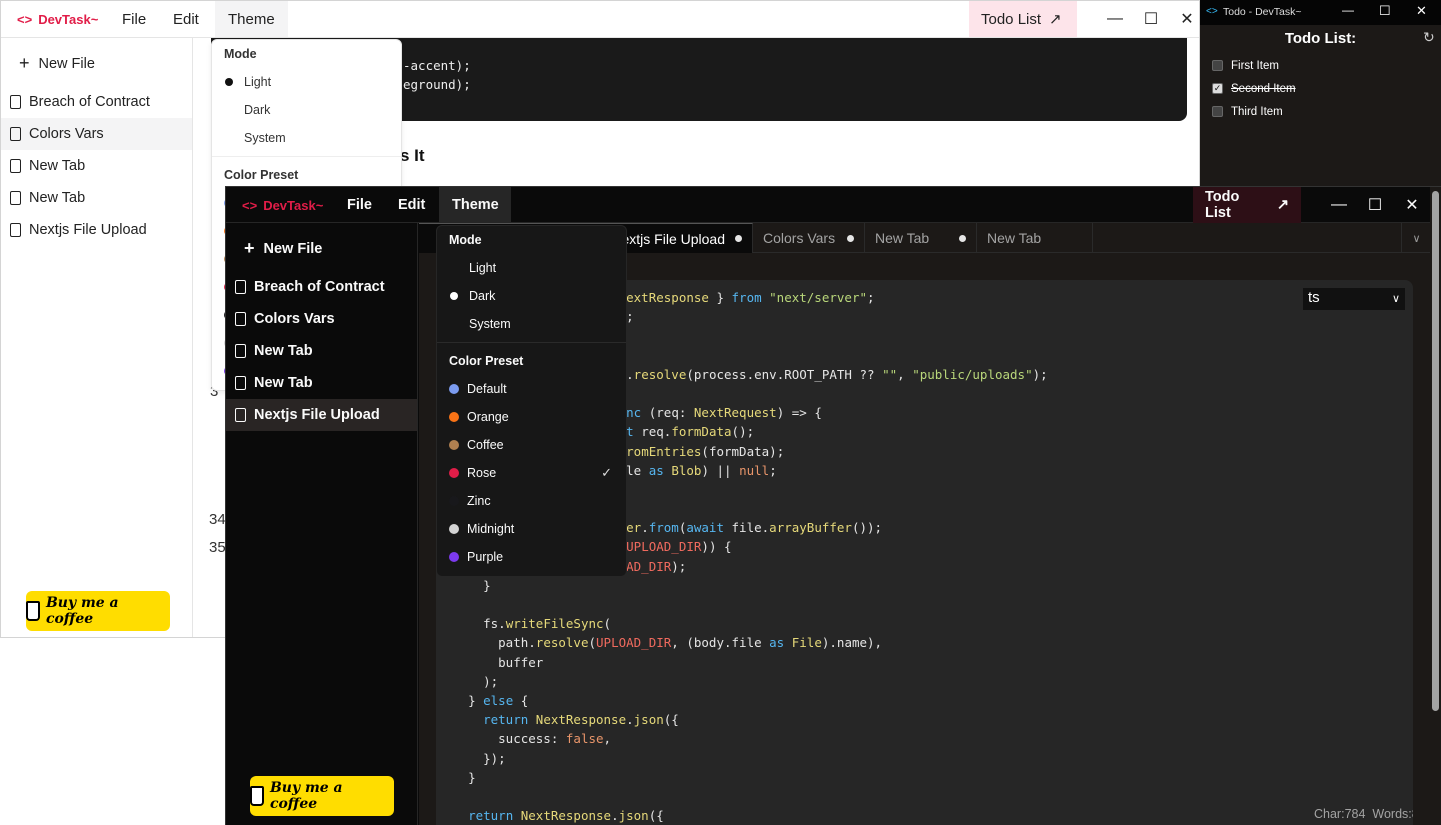 The image size is (1441, 825). What do you see at coordinates (531, 501) in the screenshot?
I see `preset-option-zinc: Zinc` at bounding box center [531, 501].